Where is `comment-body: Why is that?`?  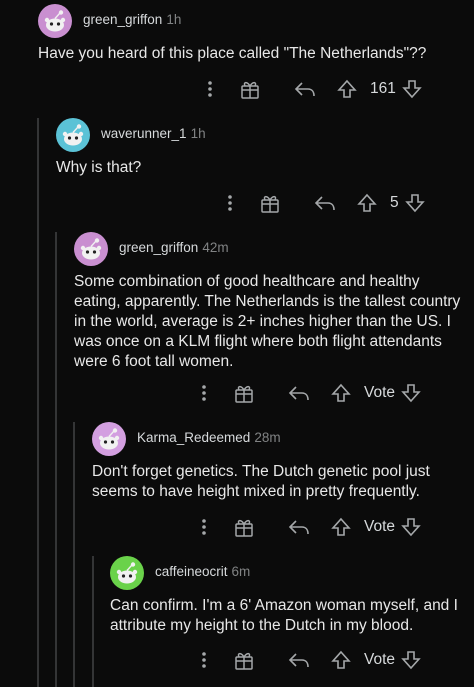 comment-body: Why is that? is located at coordinates (99, 167).